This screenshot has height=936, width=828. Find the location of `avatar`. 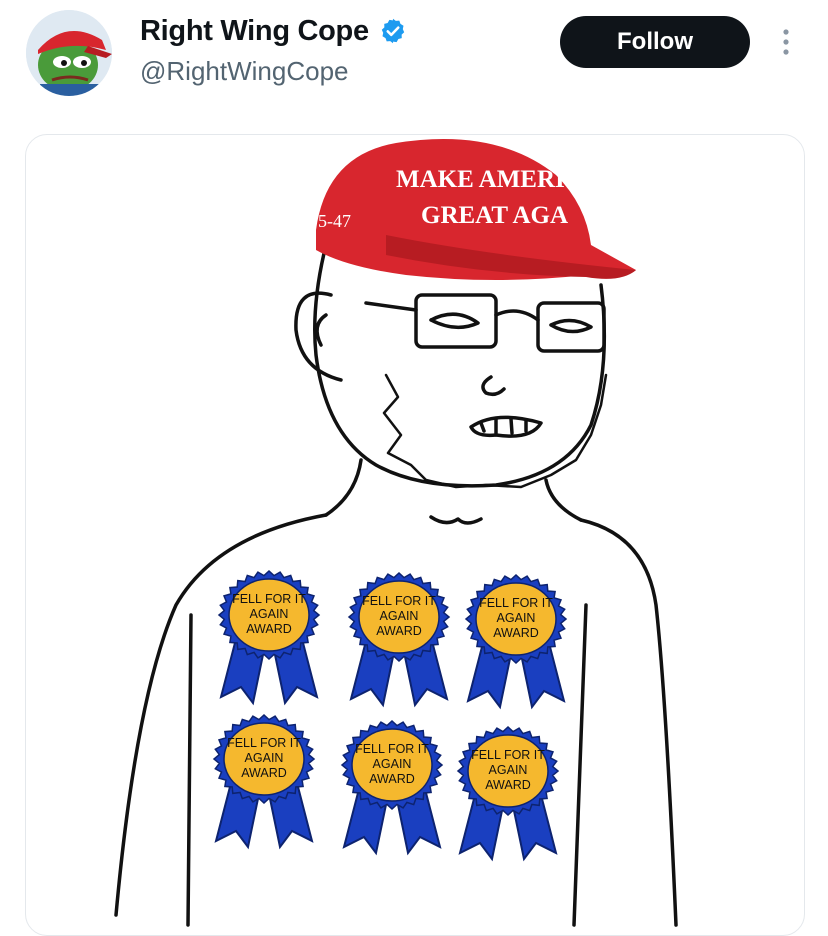

avatar is located at coordinates (69, 53).